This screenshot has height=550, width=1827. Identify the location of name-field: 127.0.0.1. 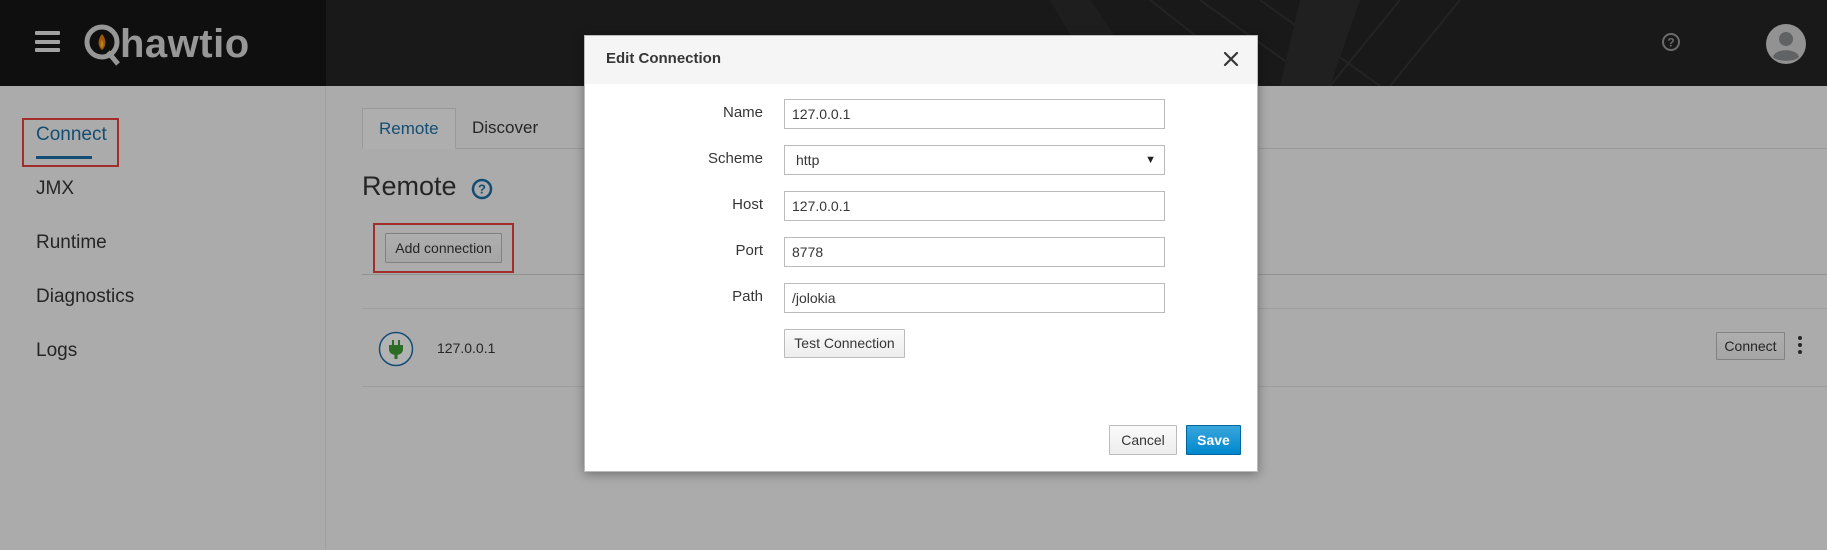
(974, 114).